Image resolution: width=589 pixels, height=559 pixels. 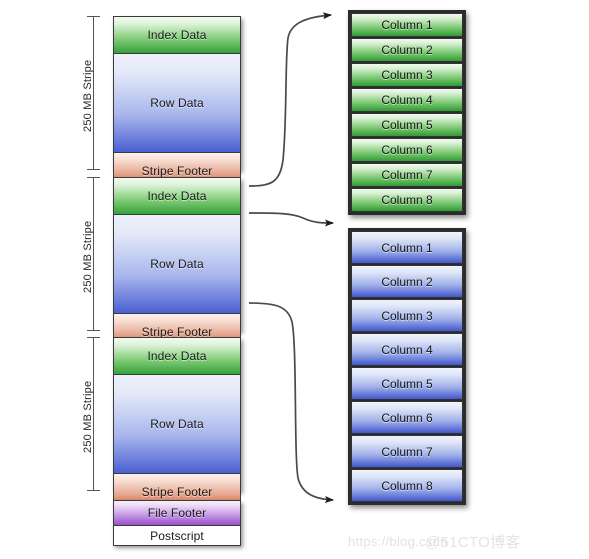 I want to click on index-column-6: Column 6, so click(x=407, y=150).